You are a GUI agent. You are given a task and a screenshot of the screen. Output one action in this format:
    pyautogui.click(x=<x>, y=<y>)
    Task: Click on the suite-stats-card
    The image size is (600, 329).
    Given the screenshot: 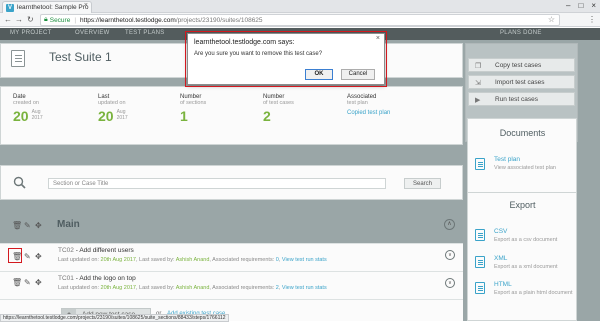 What is the action you would take?
    pyautogui.click(x=231, y=115)
    